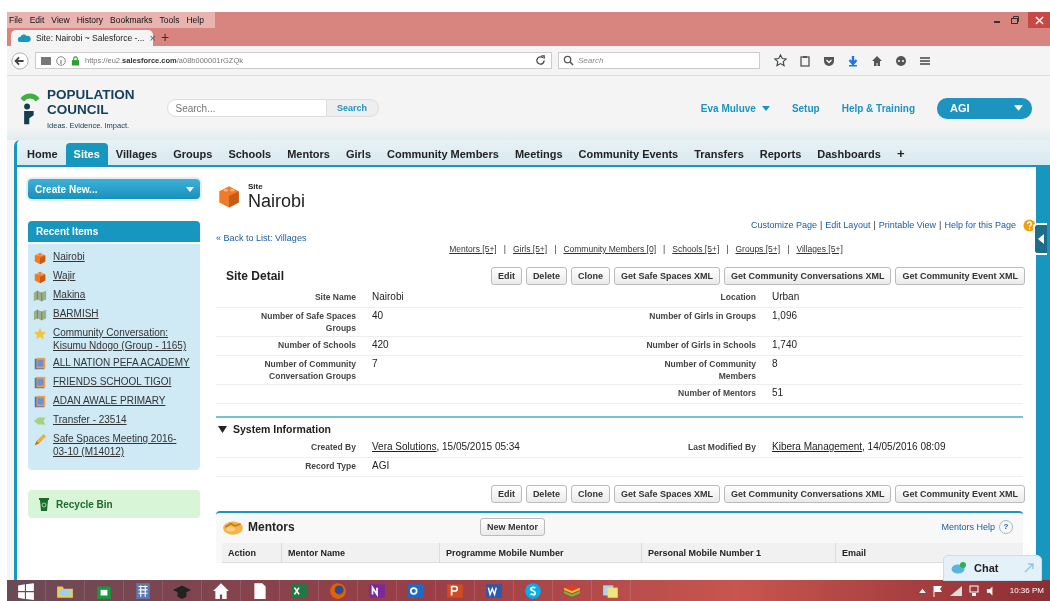 Image resolution: width=1050 pixels, height=601 pixels. Describe the element at coordinates (900, 154) in the screenshot. I see `add-tab-button: +` at that location.